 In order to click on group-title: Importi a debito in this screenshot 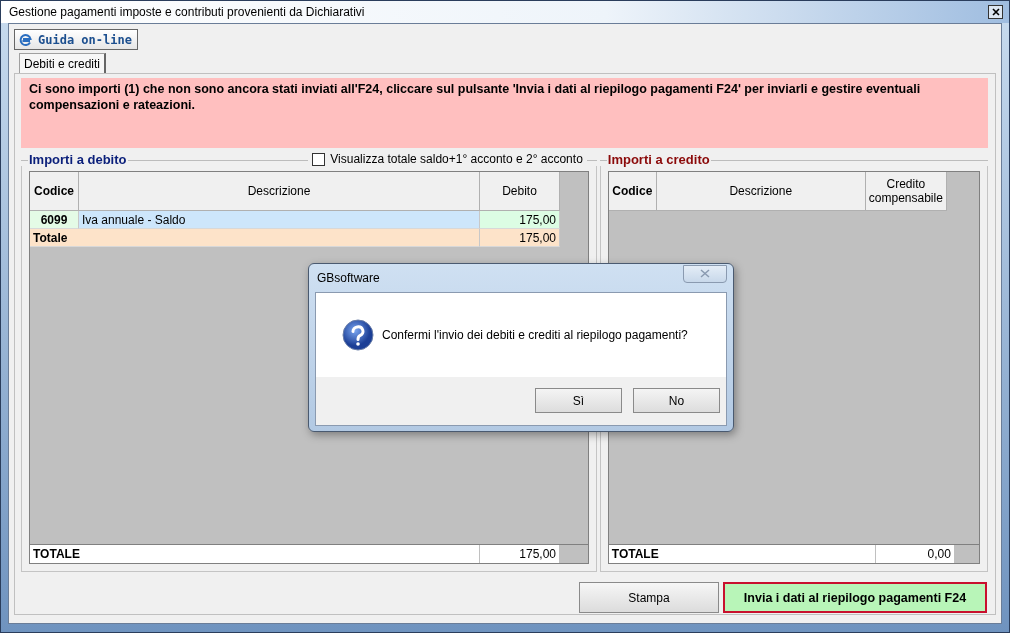, I will do `click(78, 159)`.